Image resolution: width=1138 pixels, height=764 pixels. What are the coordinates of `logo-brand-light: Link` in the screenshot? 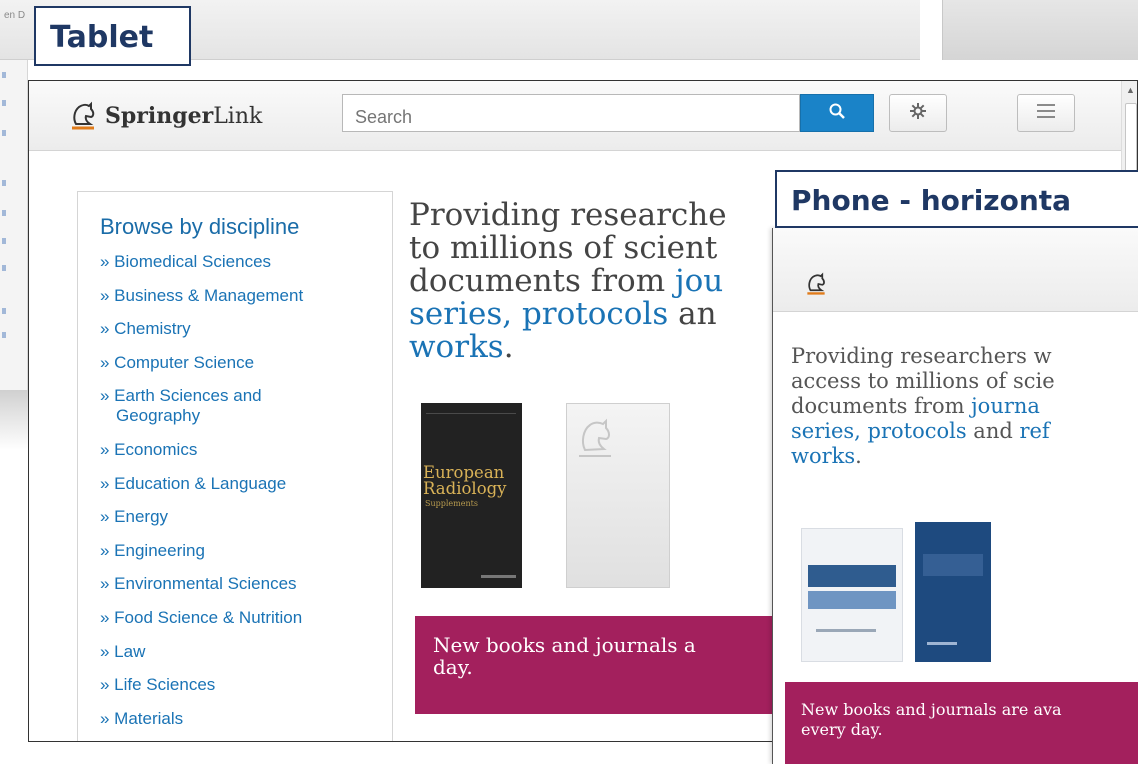 It's located at (238, 116).